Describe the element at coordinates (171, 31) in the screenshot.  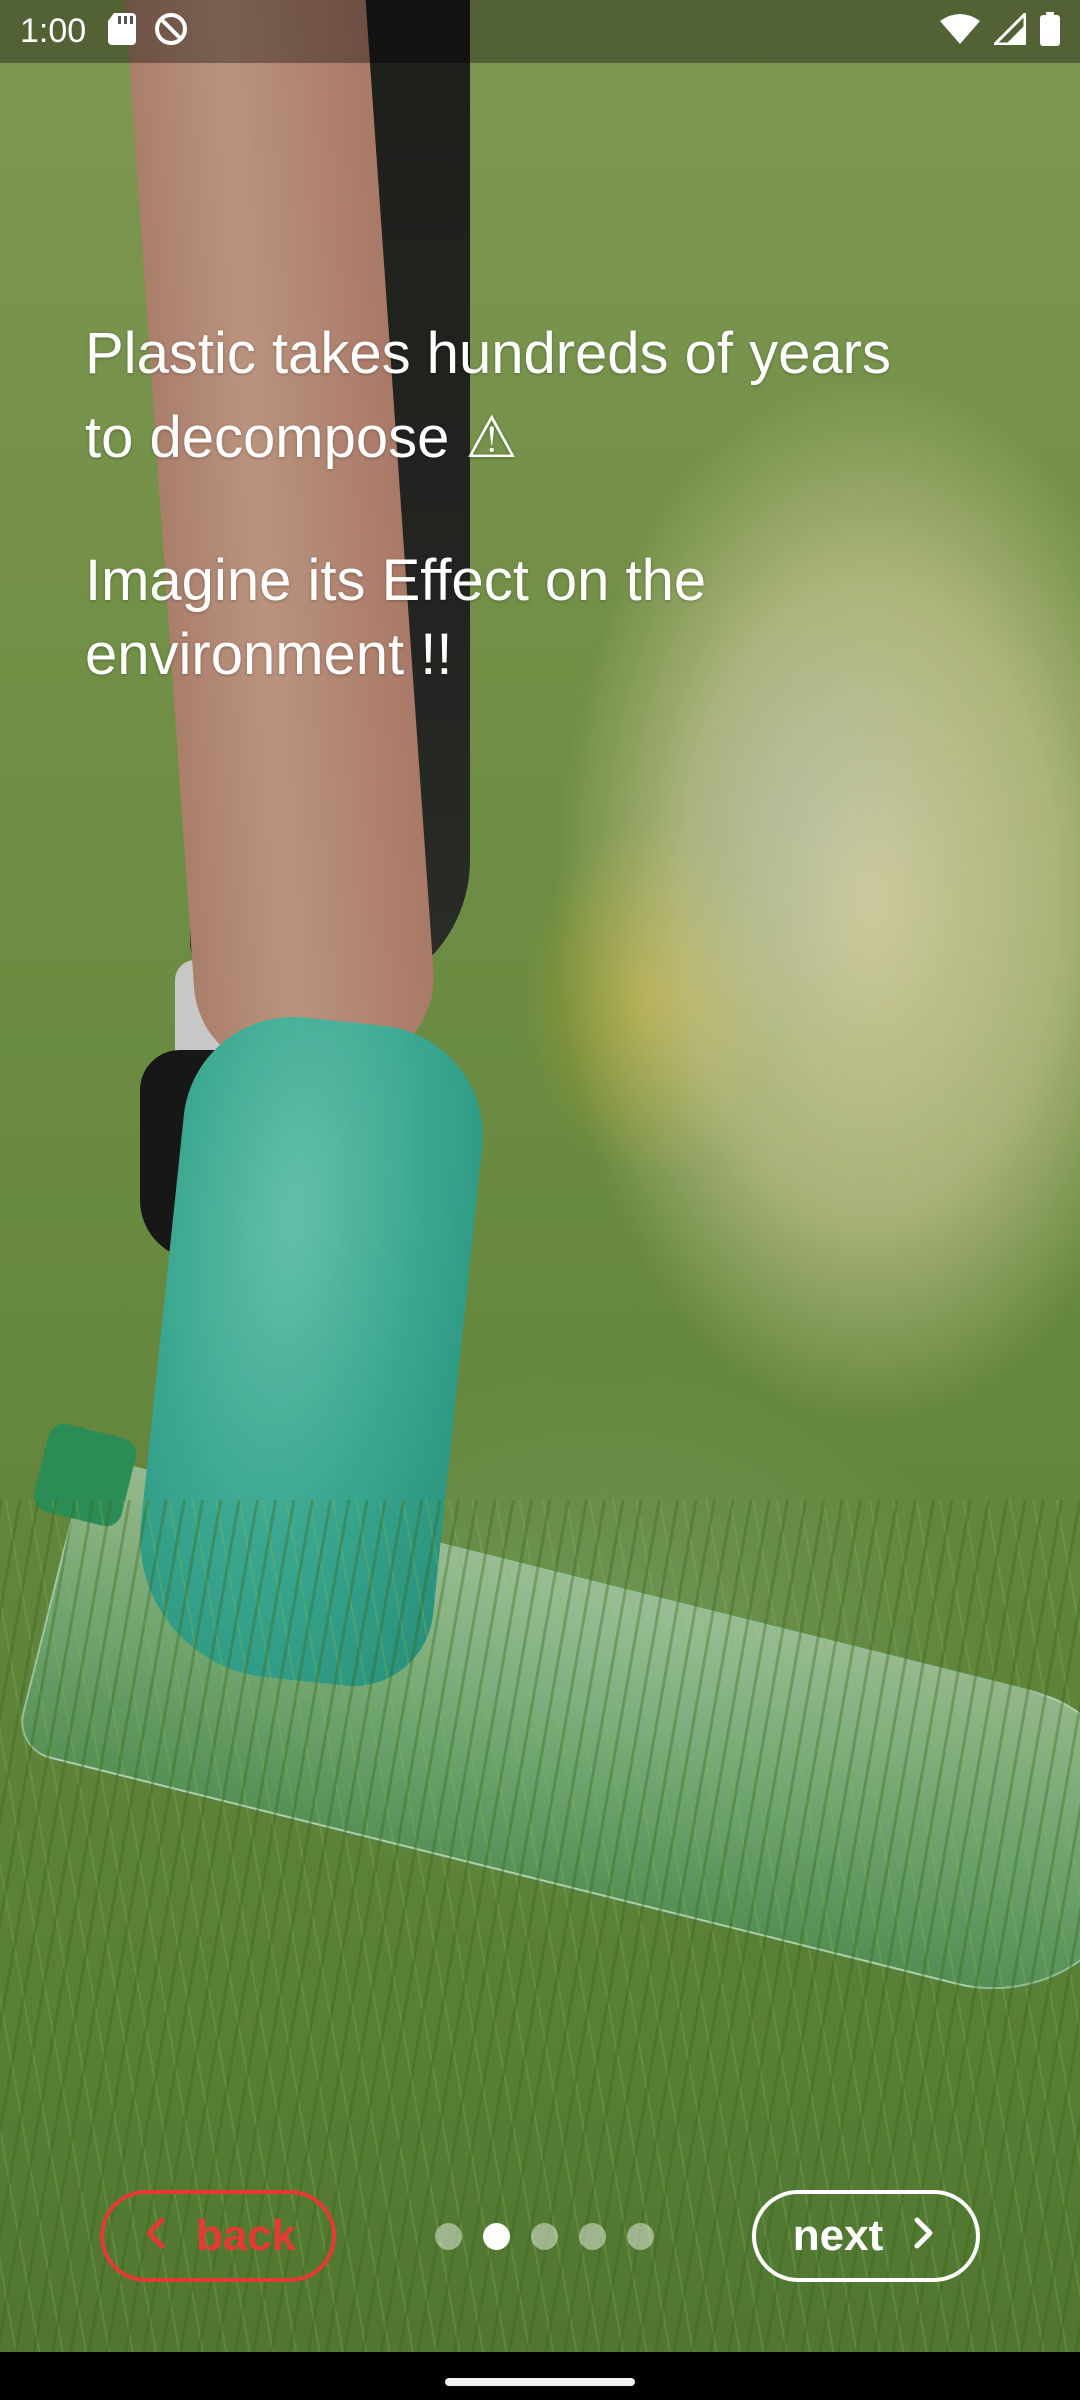
I see `do-not-disturb-icon` at that location.